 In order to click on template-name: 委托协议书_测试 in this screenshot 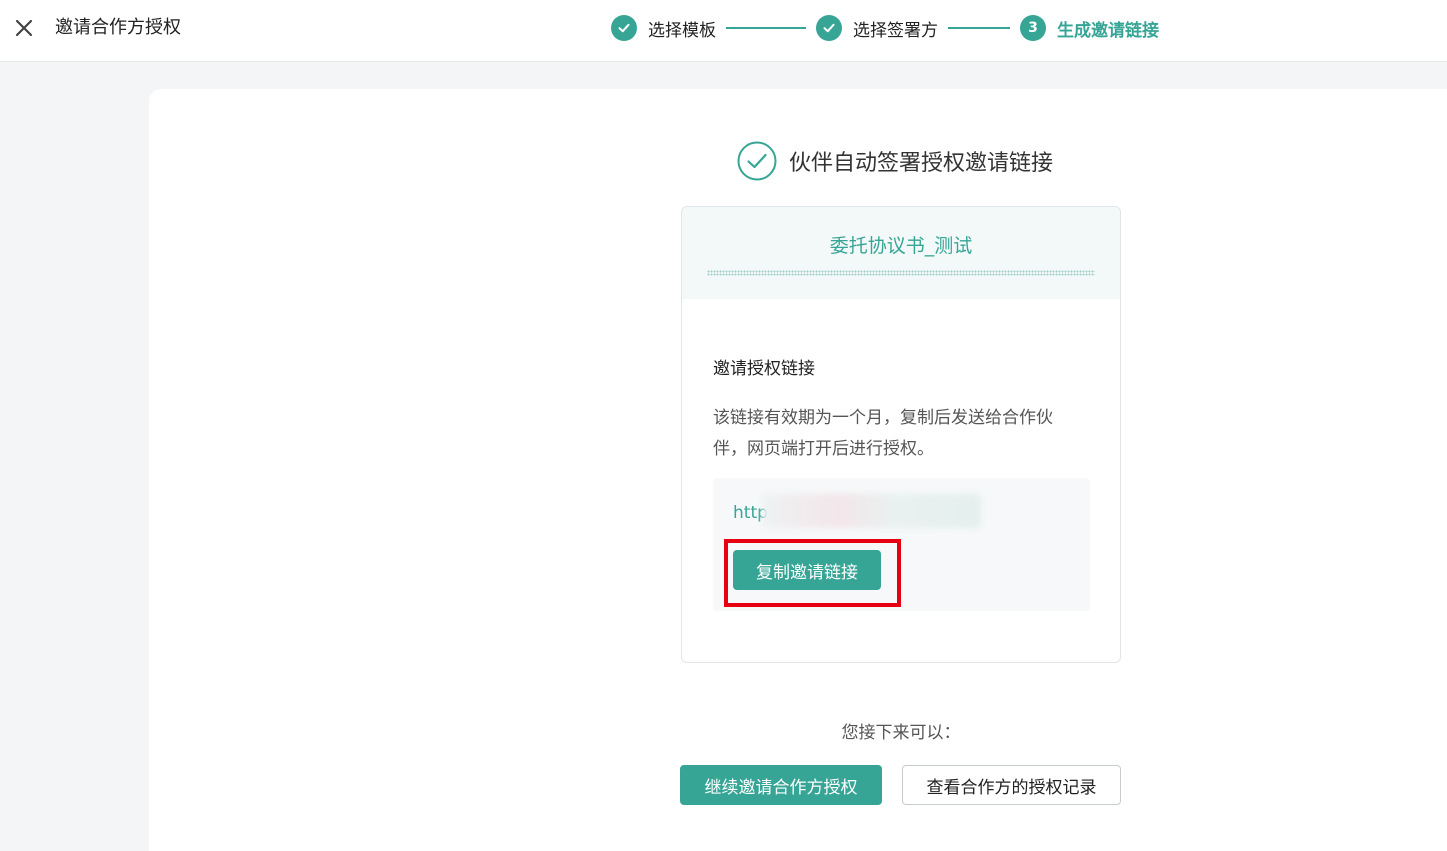, I will do `click(901, 246)`.